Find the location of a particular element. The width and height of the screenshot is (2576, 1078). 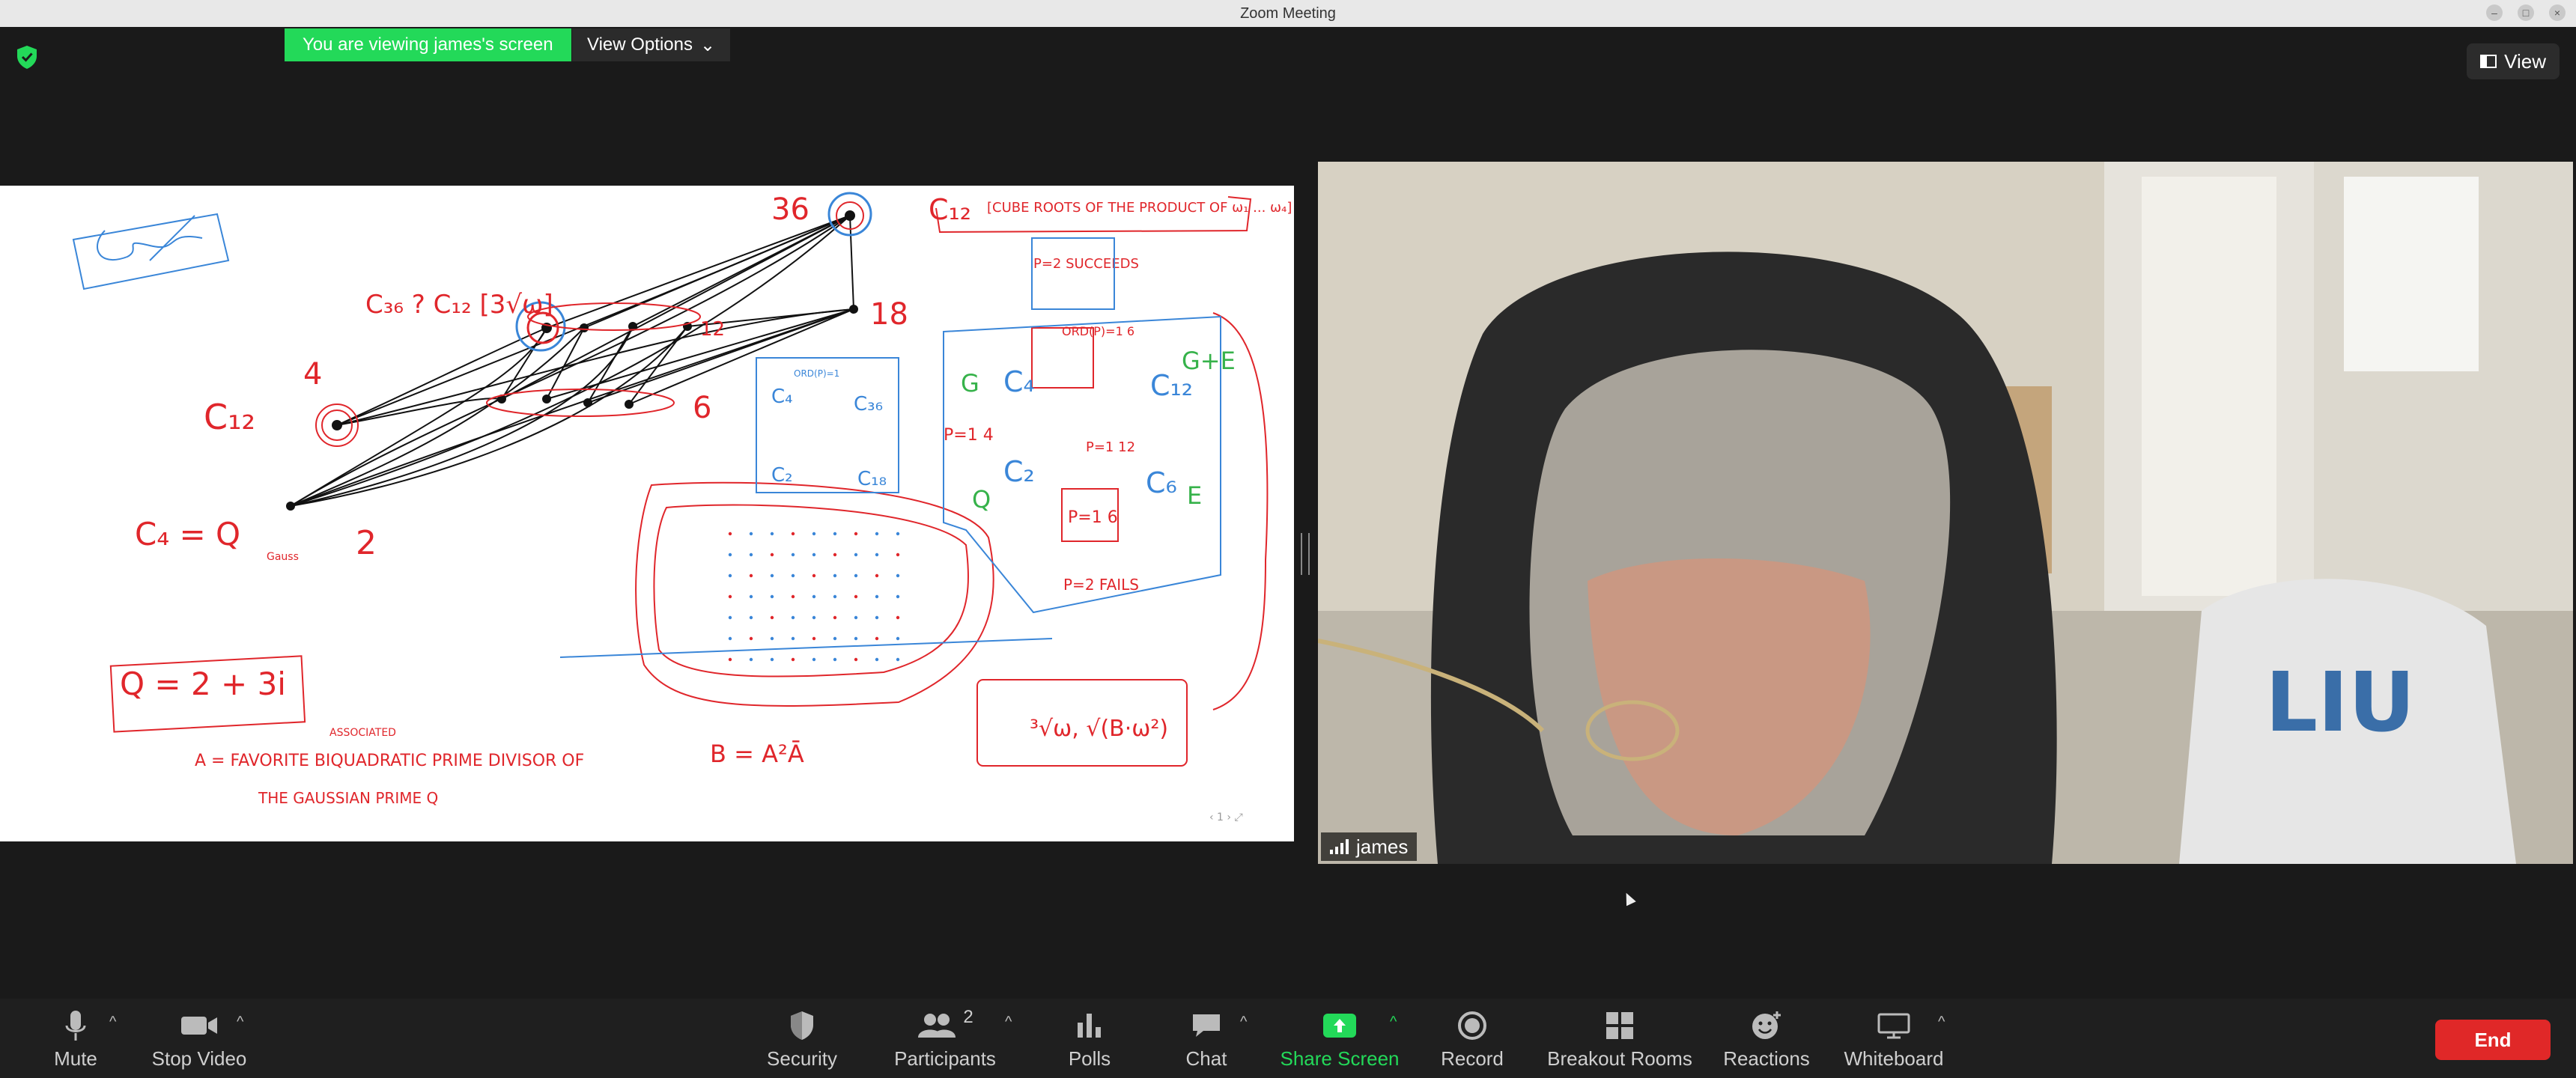

connection-signal-icon is located at coordinates (1339, 846).